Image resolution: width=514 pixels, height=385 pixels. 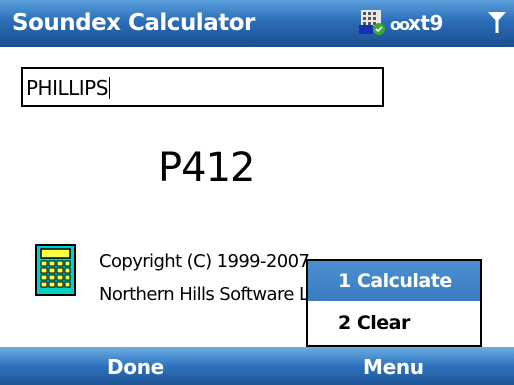 What do you see at coordinates (133, 23) in the screenshot?
I see `app-title: Soundex Calculator` at bounding box center [133, 23].